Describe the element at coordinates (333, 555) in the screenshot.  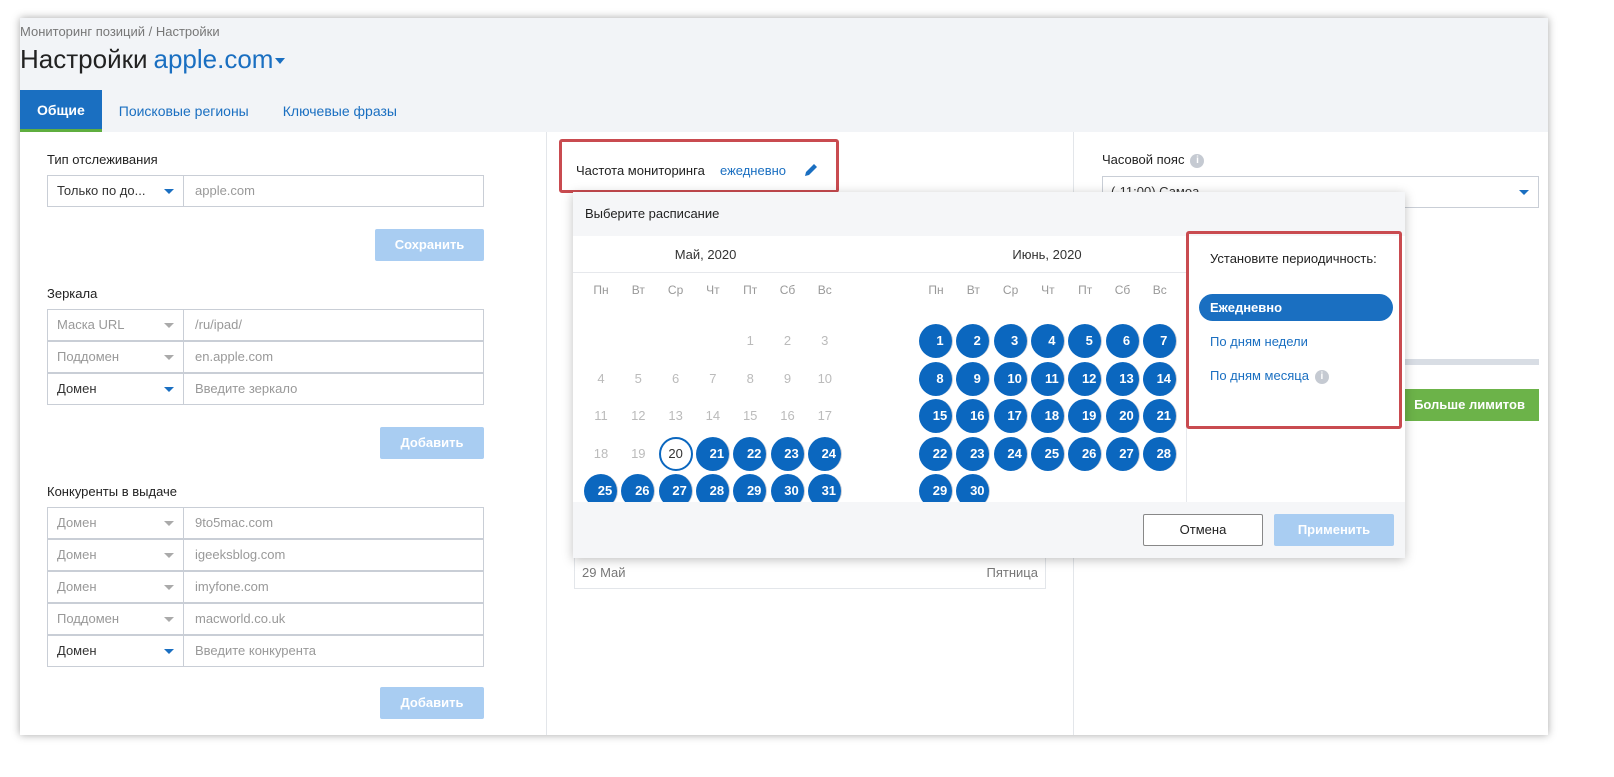
I see `competitor-input: igeeksblog.com` at that location.